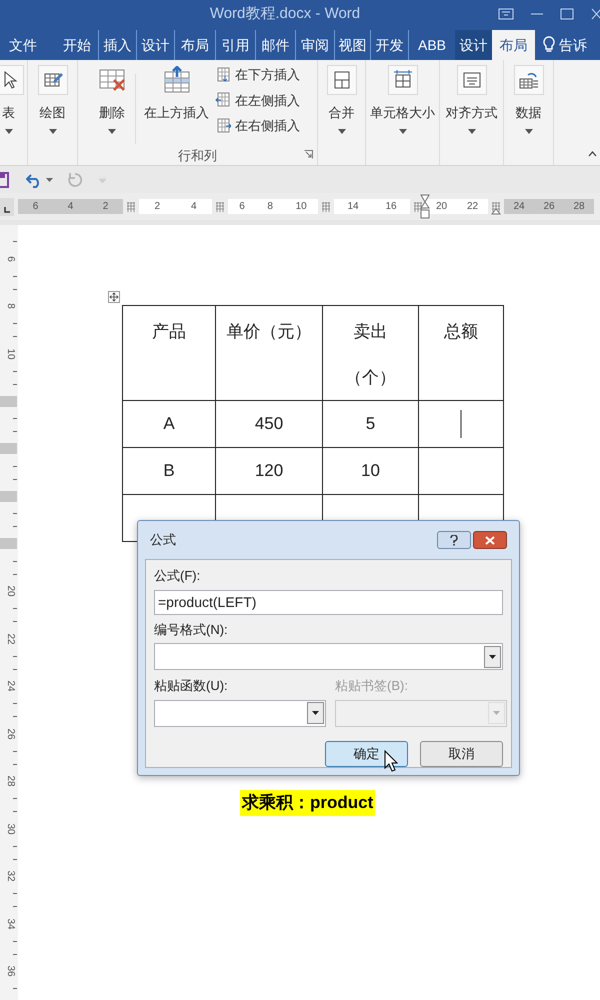 The height and width of the screenshot is (1000, 600). What do you see at coordinates (328, 602) in the screenshot?
I see `formula-field: =product(LEFT)` at bounding box center [328, 602].